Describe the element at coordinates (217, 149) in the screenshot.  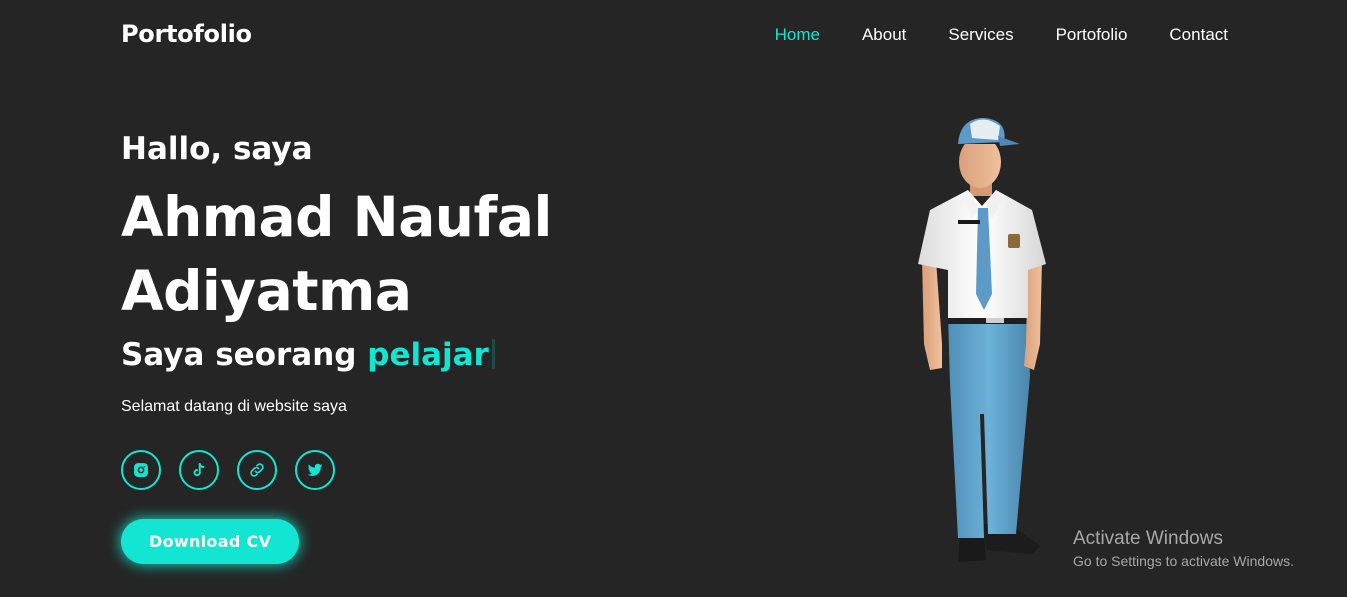
I see `hero-greeting: Hallo, saya` at that location.